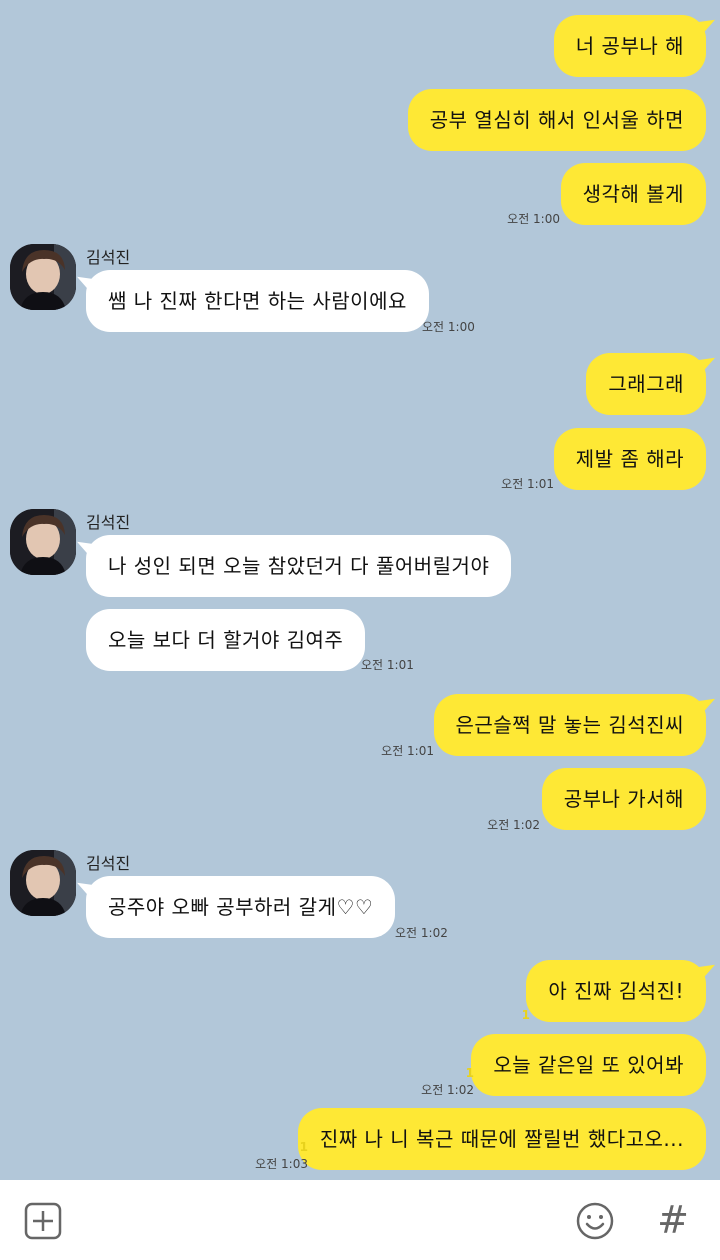  I want to click on other-message-bubble: 오늘 보다 더 할거야 김여주, so click(226, 640).